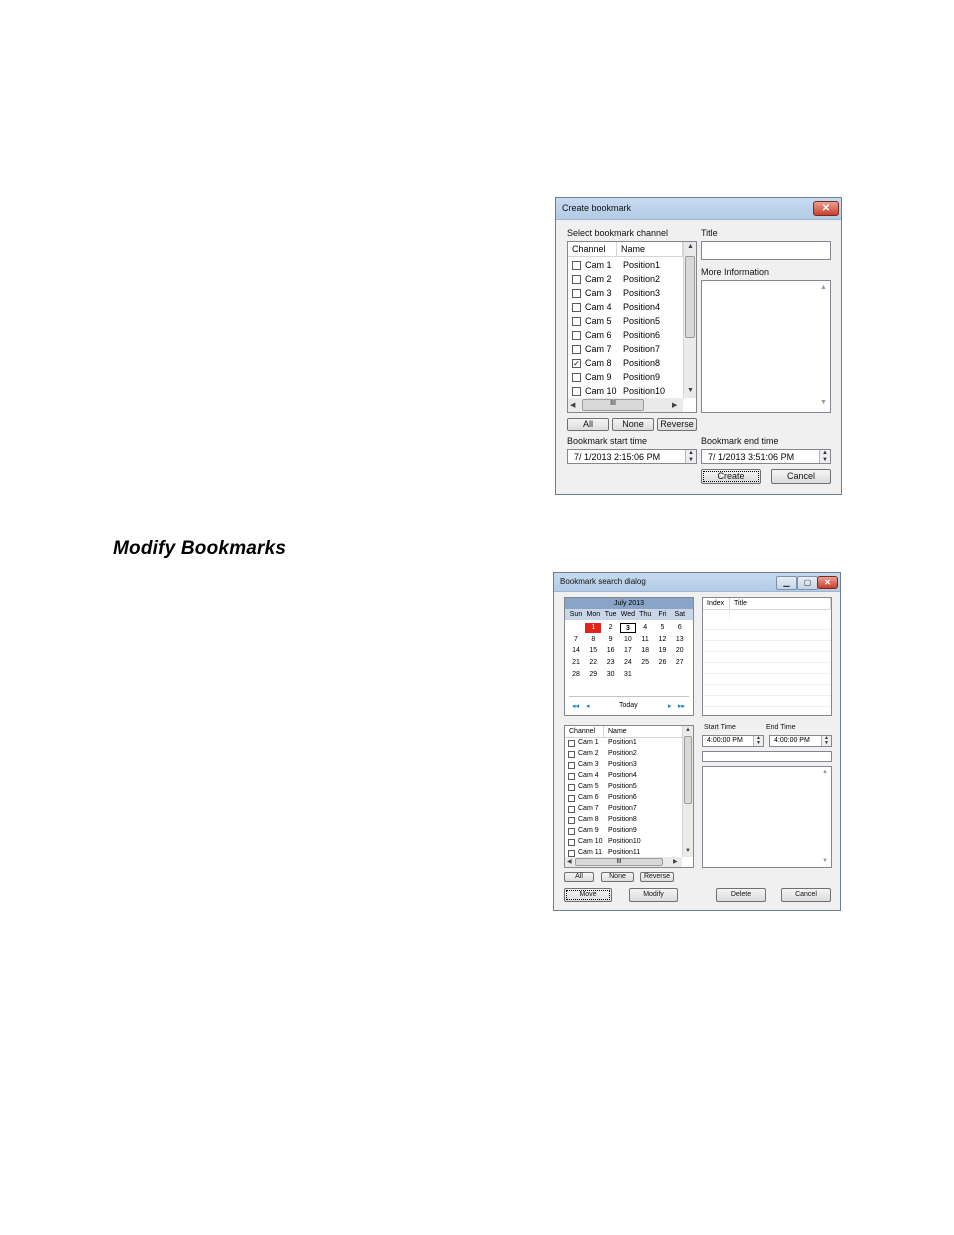 The image size is (954, 1235). Describe the element at coordinates (645, 651) in the screenshot. I see `calendar-day: 18` at that location.